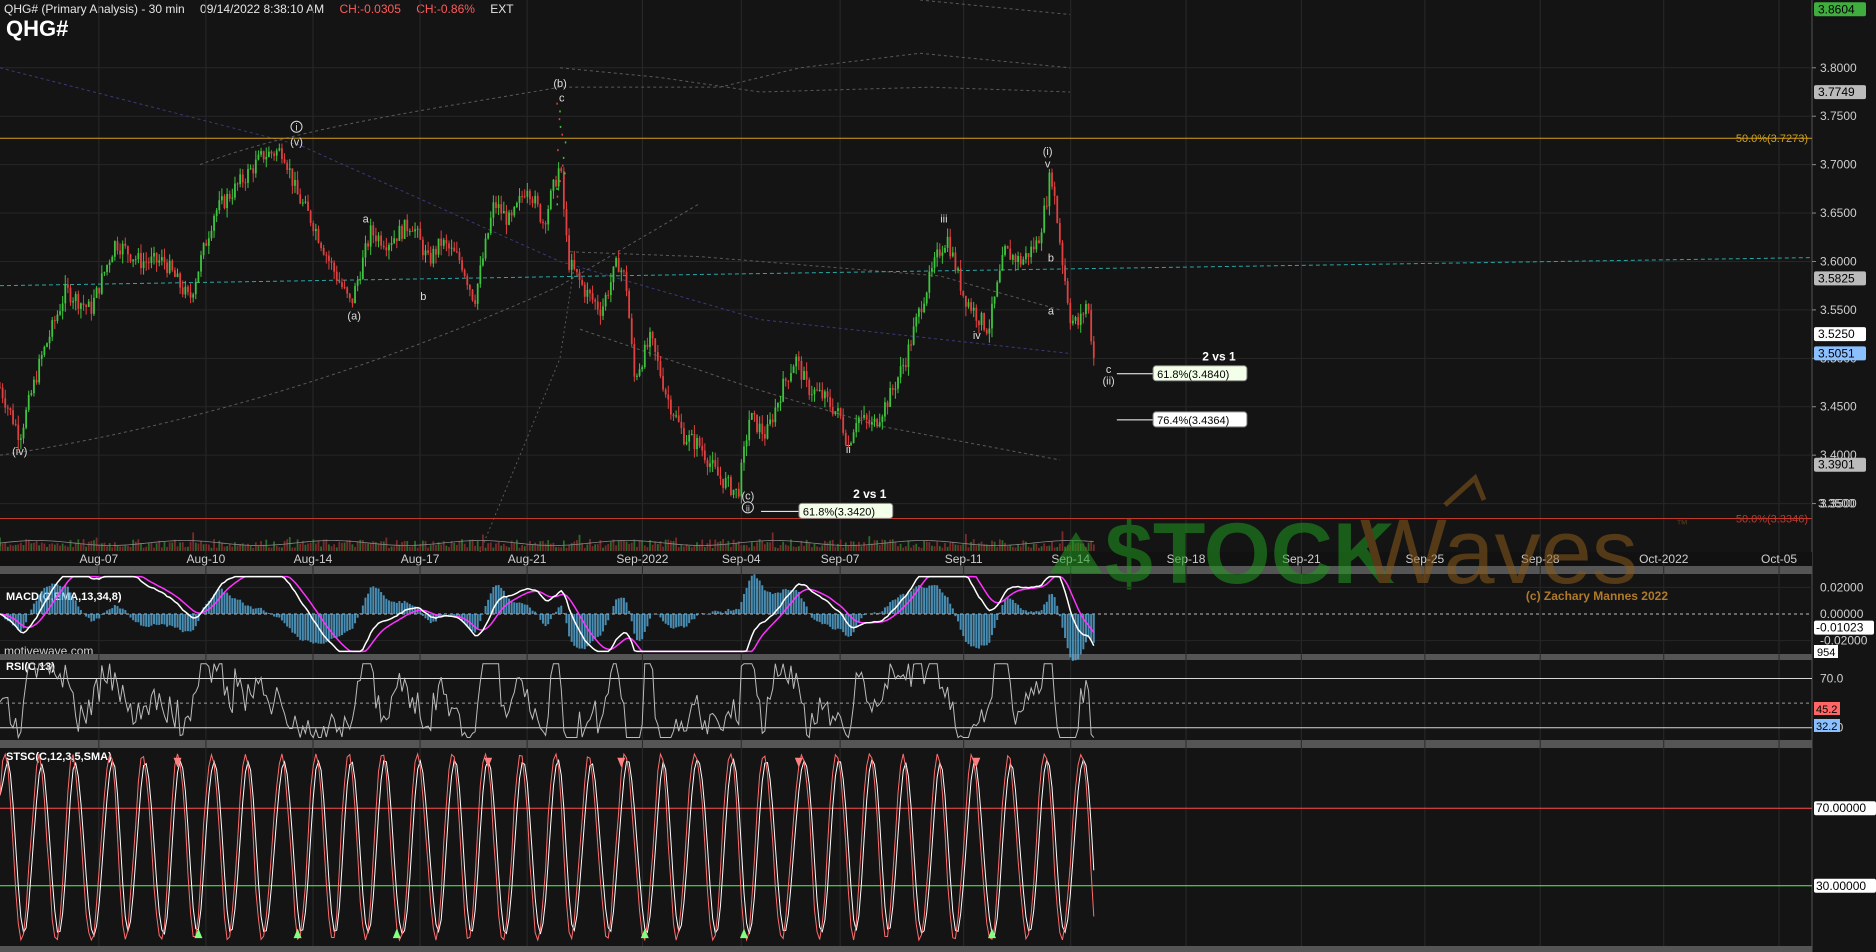 This screenshot has width=1876, height=952. What do you see at coordinates (943, 220) in the screenshot?
I see `wave-label: iii` at bounding box center [943, 220].